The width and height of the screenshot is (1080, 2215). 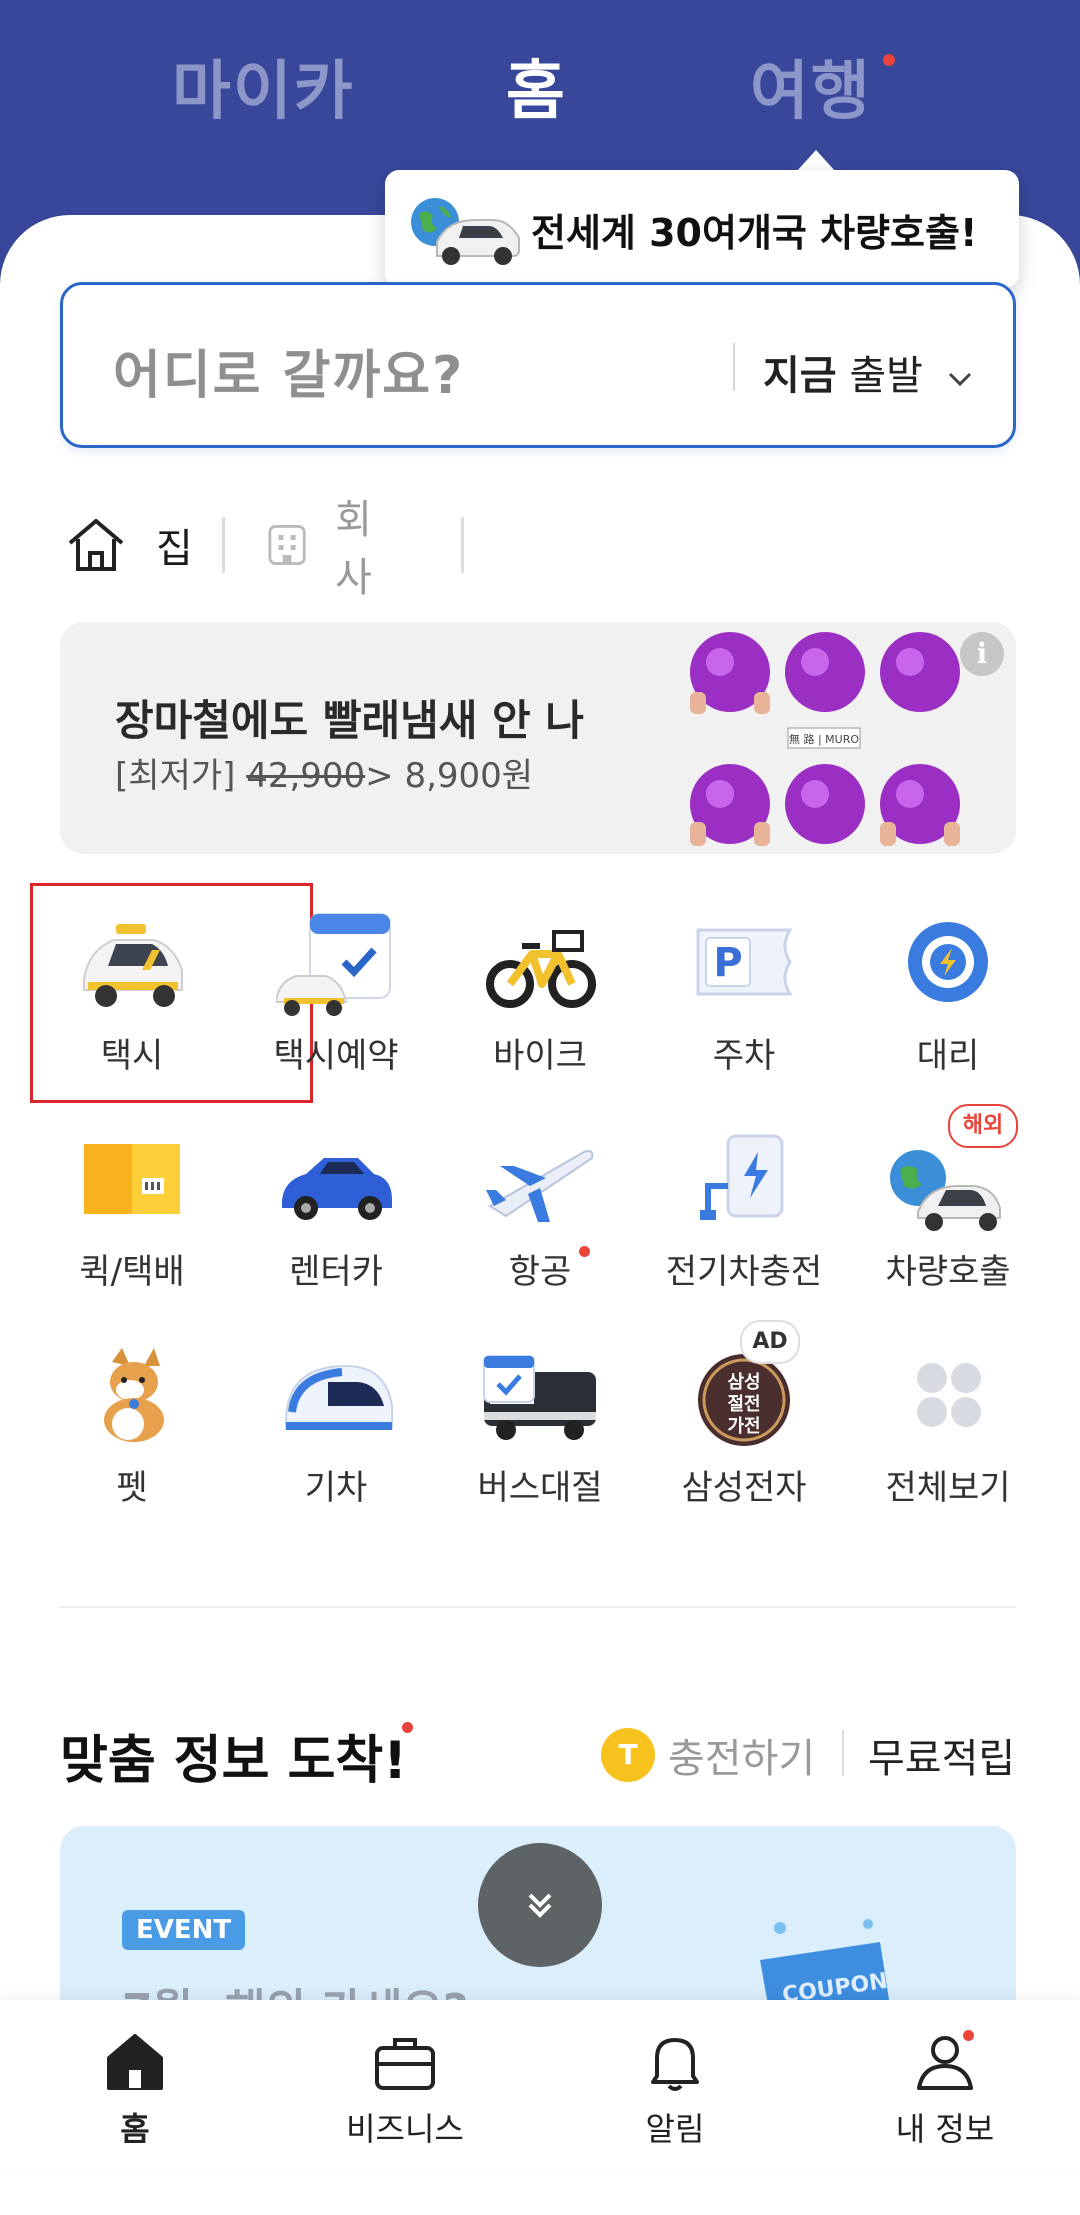 I want to click on charge-button: 충전하기, so click(x=741, y=1755).